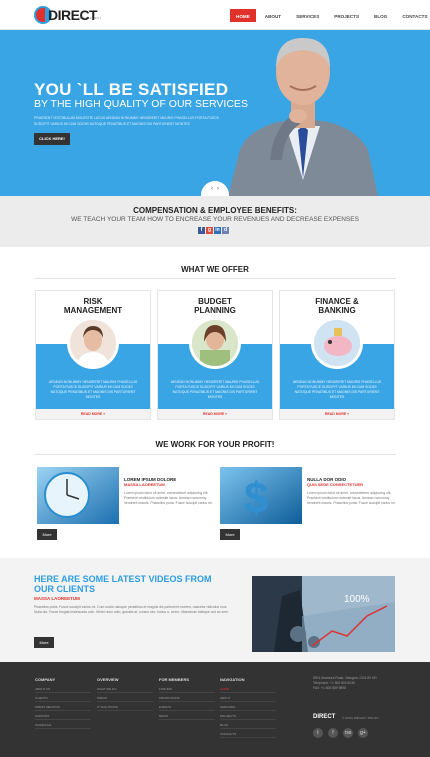 Image resolution: width=430 pixels, height=757 pixels. What do you see at coordinates (93, 343) in the screenshot?
I see `card-photo-woman` at bounding box center [93, 343].